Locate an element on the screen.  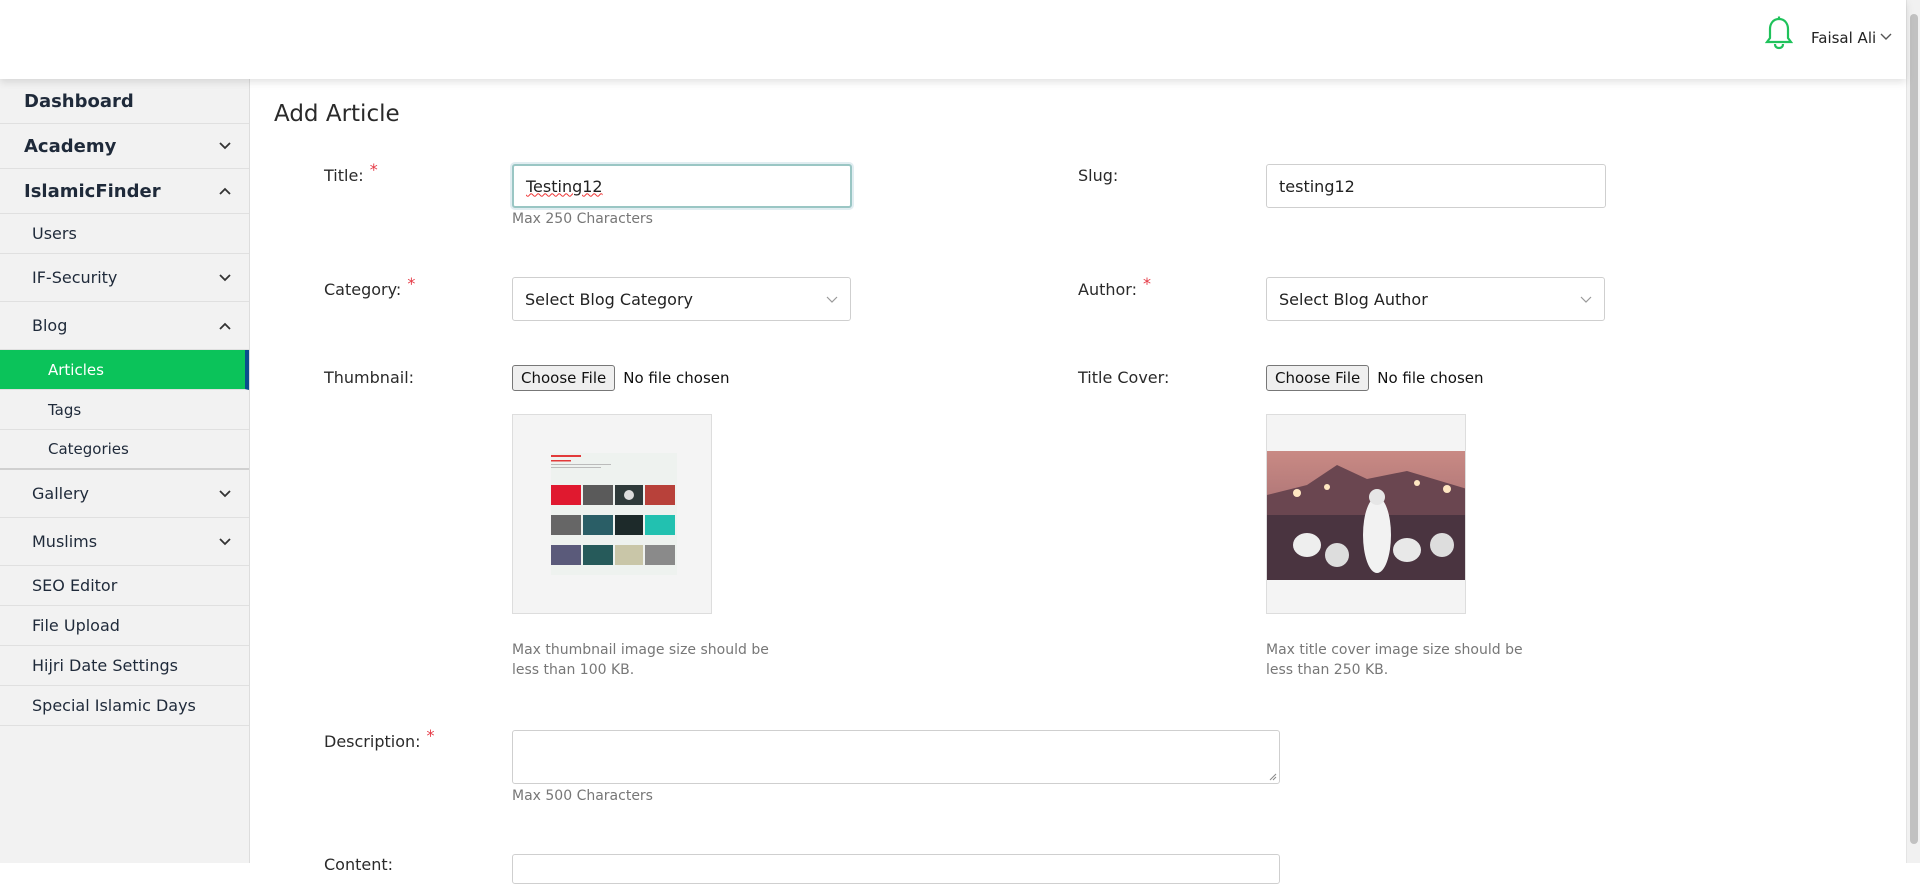
sidebar-item-academy: Academy is located at coordinates (124, 146).